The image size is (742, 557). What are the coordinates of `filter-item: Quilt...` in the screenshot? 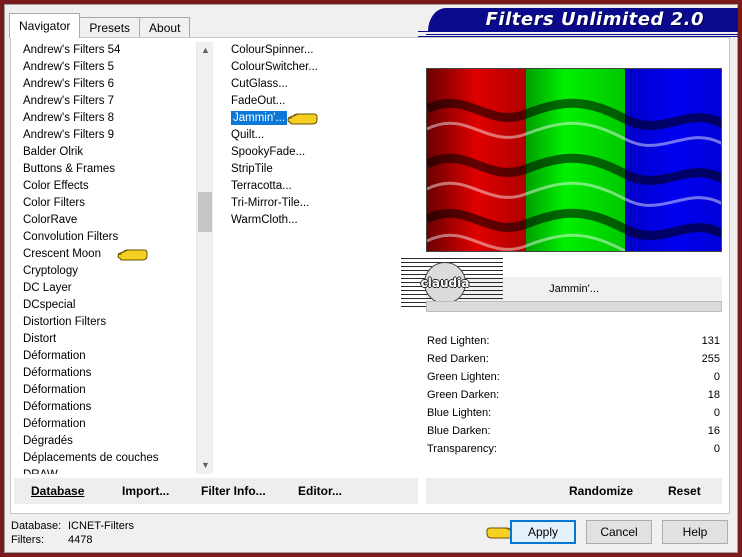 It's located at (320, 135).